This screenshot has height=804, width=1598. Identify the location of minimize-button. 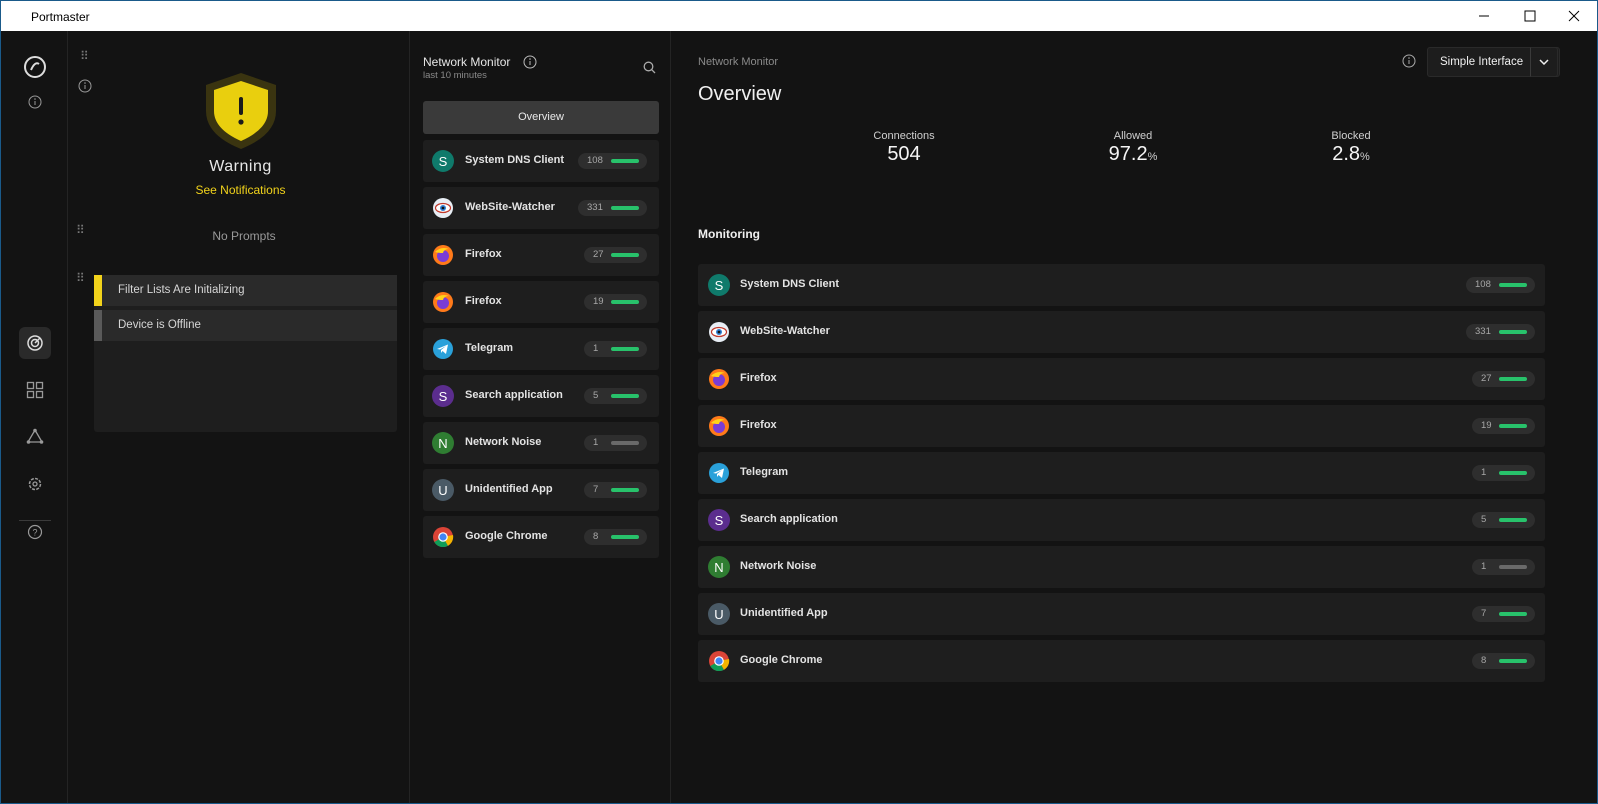
(1484, 16).